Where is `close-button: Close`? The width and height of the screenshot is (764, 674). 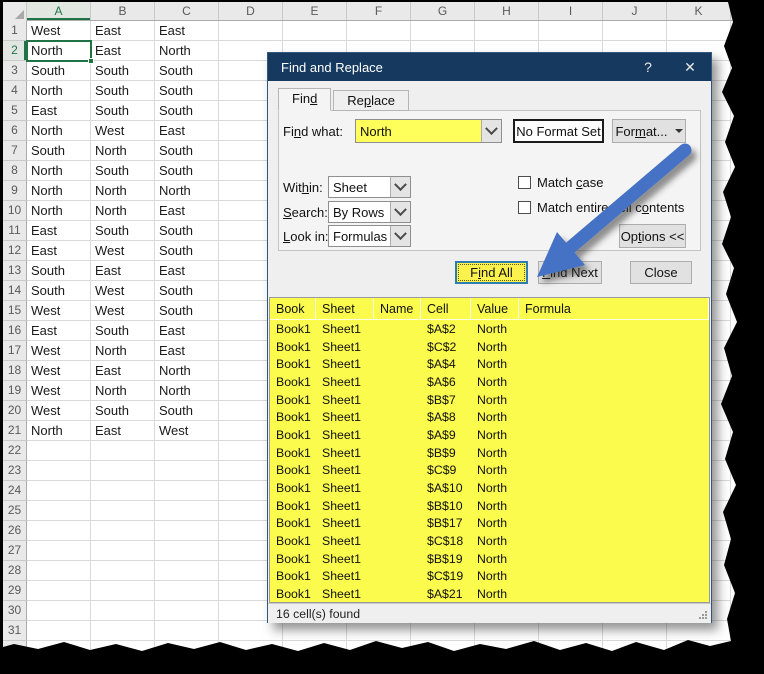 close-button: Close is located at coordinates (661, 272).